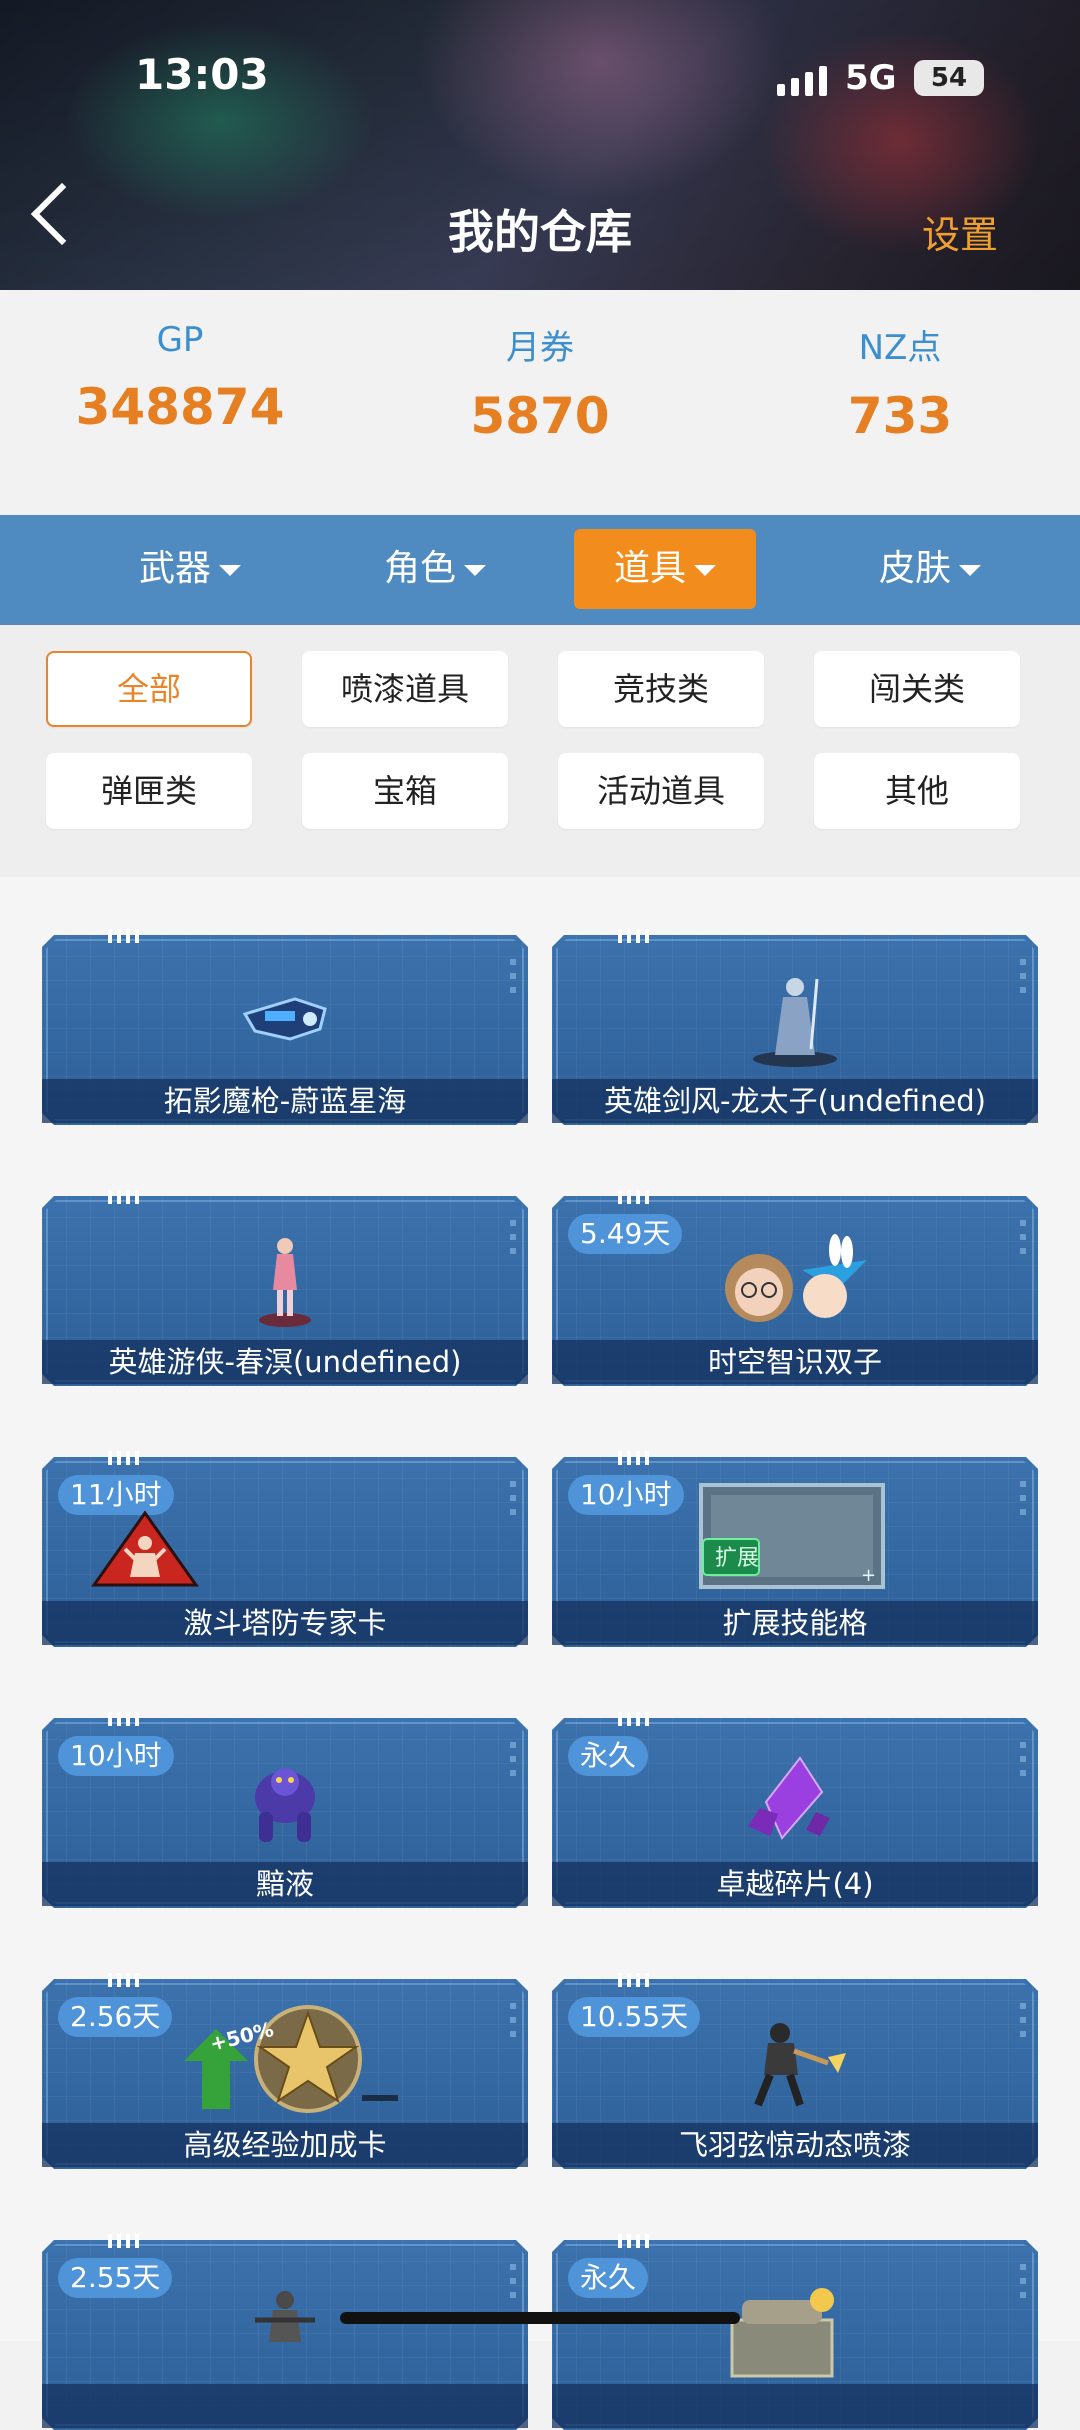 Image resolution: width=1080 pixels, height=2430 pixels. Describe the element at coordinates (285, 1362) in the screenshot. I see `item-name: 英雄游侠-春溟(undefined)` at that location.